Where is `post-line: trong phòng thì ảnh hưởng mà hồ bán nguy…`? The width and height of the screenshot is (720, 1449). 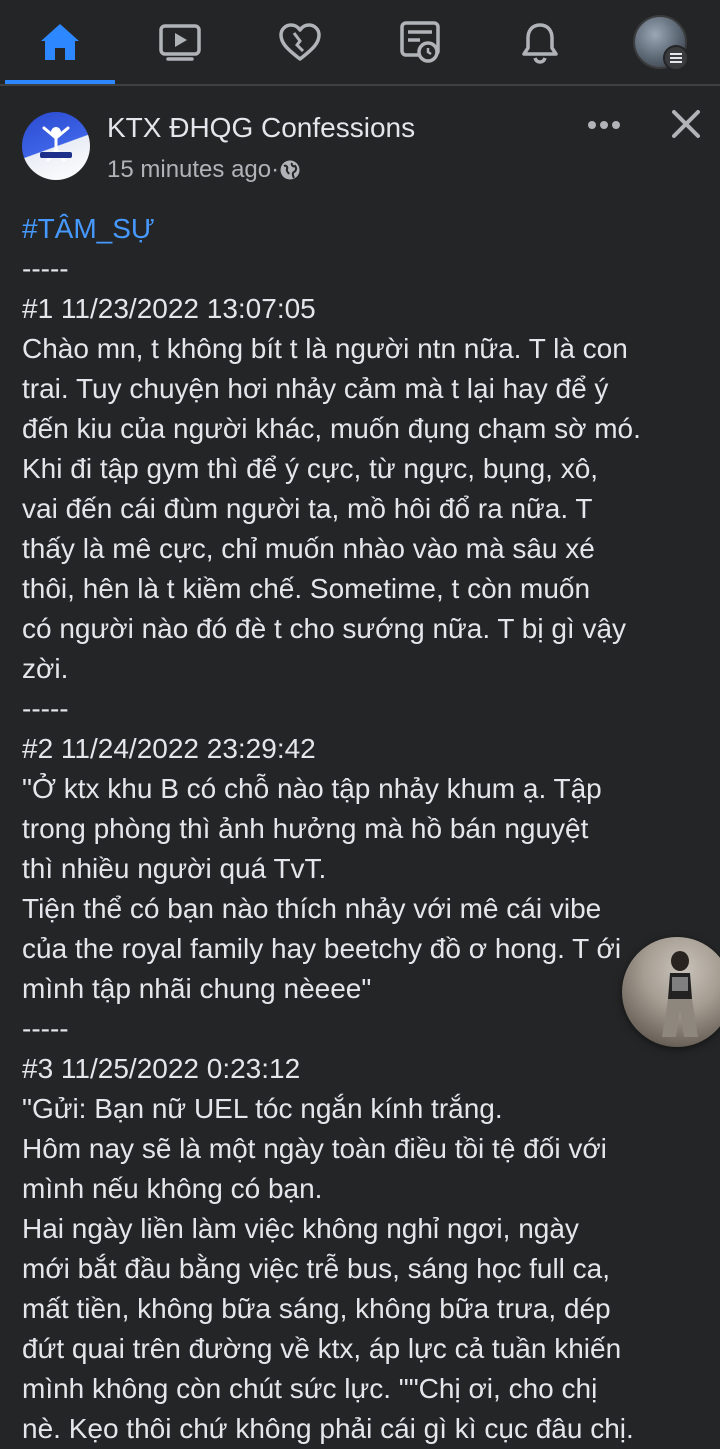 post-line: trong phòng thì ảnh hưởng mà hồ bán nguy… is located at coordinates (305, 828).